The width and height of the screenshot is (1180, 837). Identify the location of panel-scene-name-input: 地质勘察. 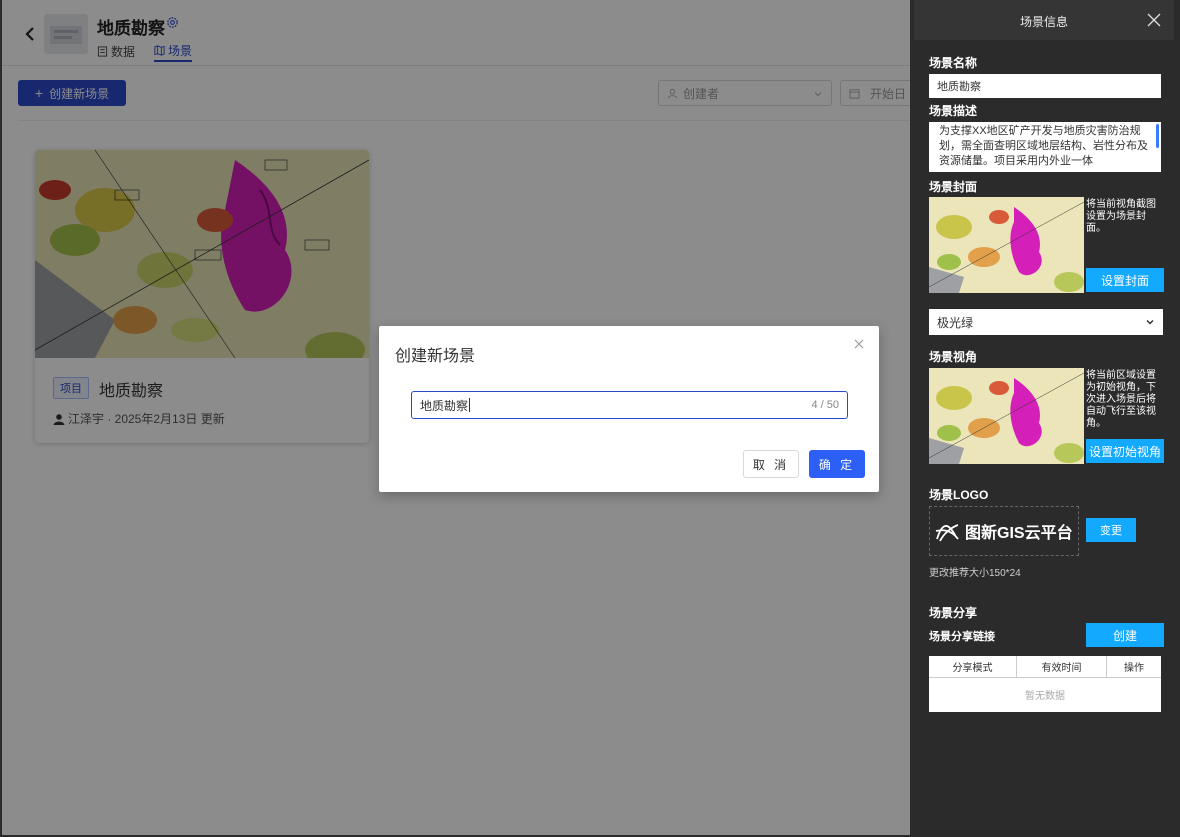
(1045, 86).